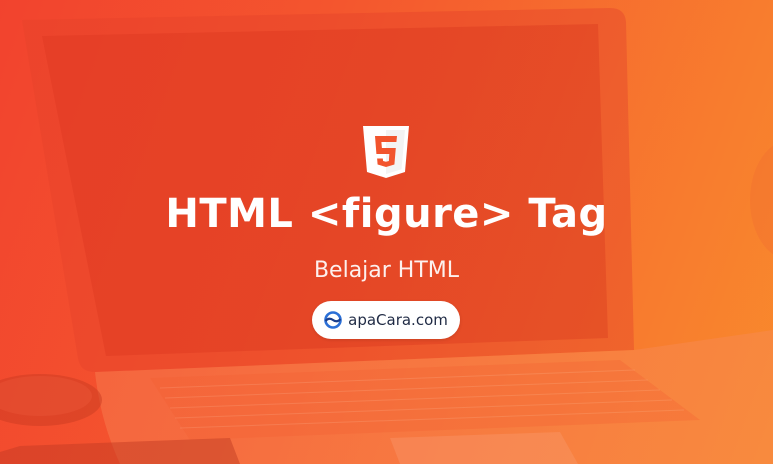  Describe the element at coordinates (398, 320) in the screenshot. I see `site-label: apaCara.com` at that location.